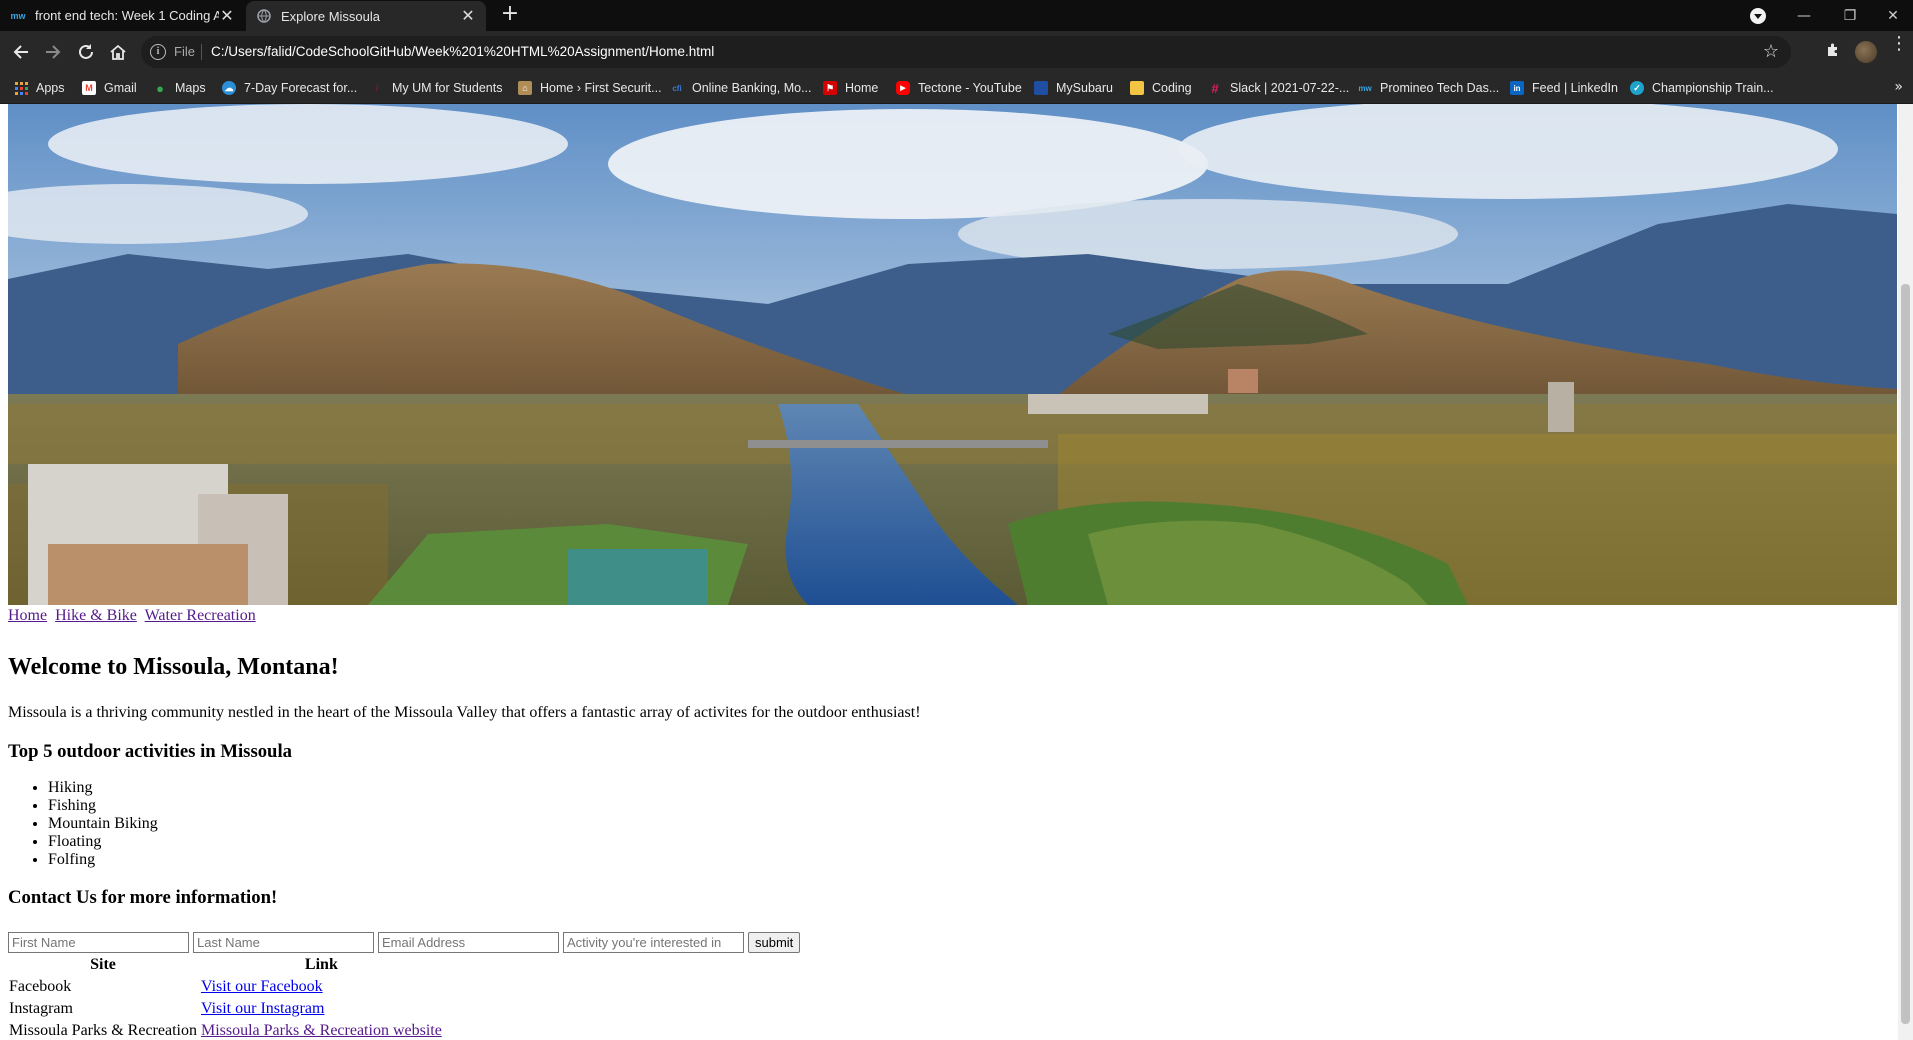 Image resolution: width=1913 pixels, height=1040 pixels. What do you see at coordinates (377, 88) in the screenshot?
I see `um-icon: /` at bounding box center [377, 88].